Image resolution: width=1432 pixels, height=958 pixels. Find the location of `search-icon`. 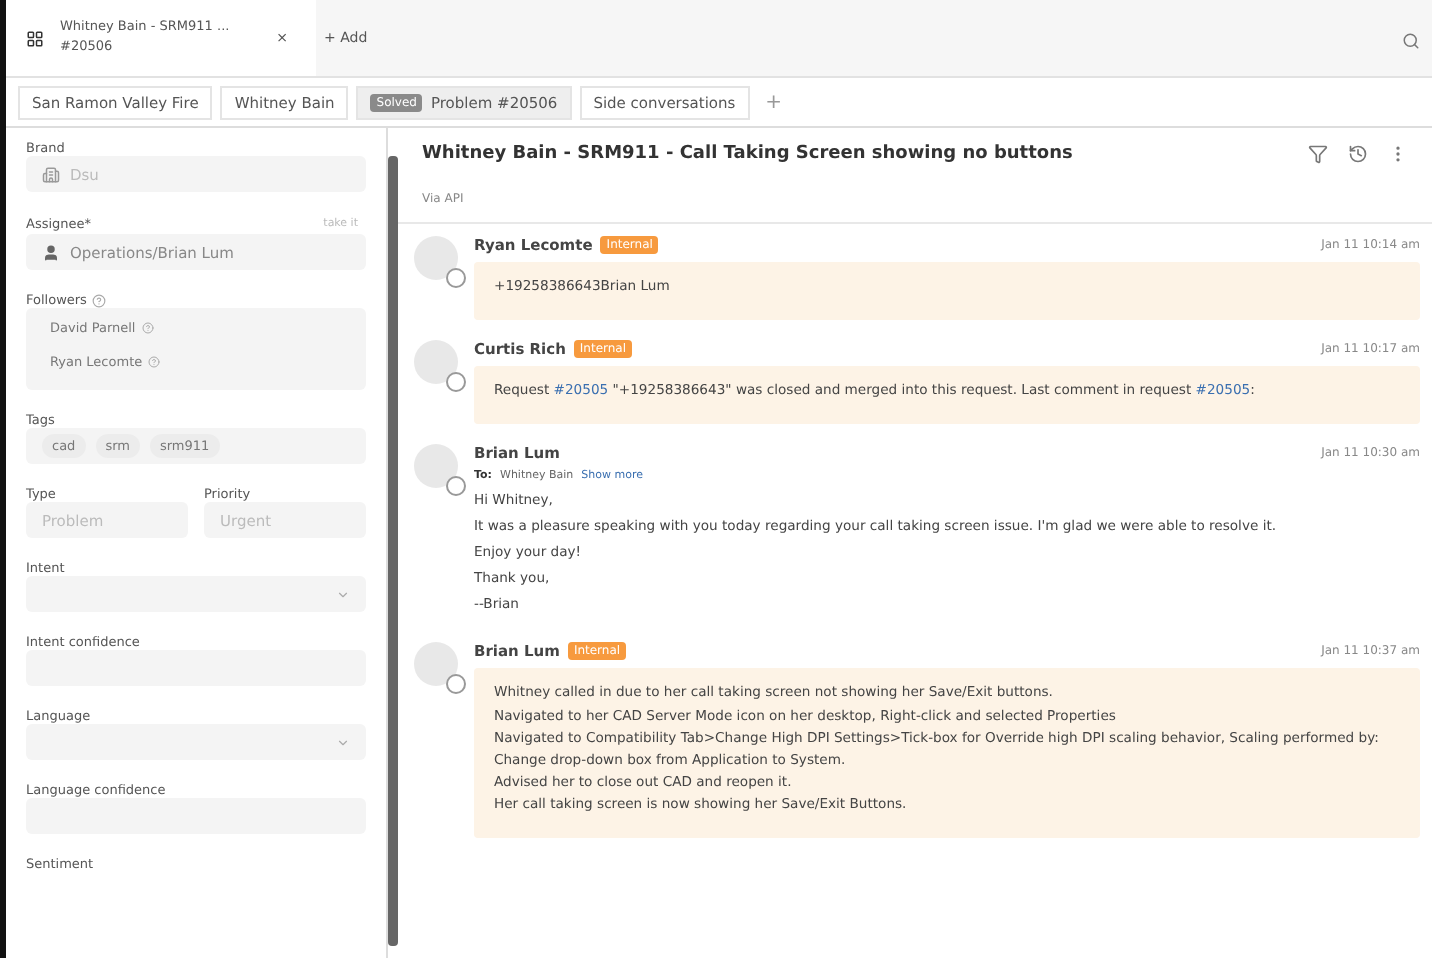

search-icon is located at coordinates (1411, 40).